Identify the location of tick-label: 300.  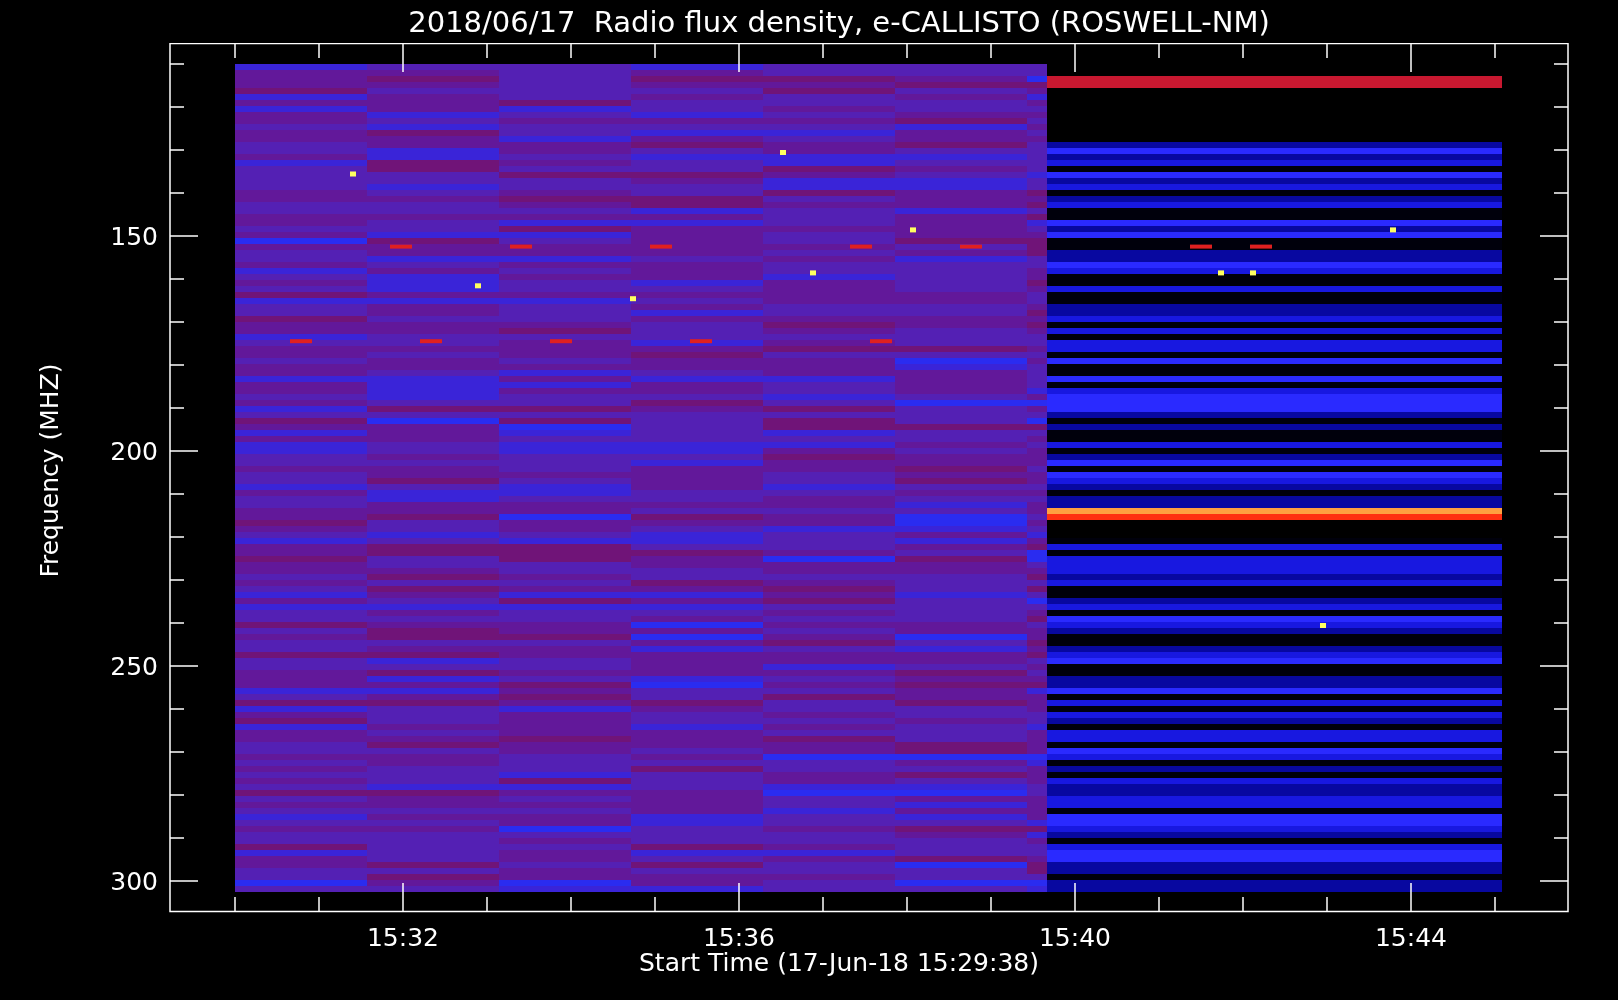
(134, 881).